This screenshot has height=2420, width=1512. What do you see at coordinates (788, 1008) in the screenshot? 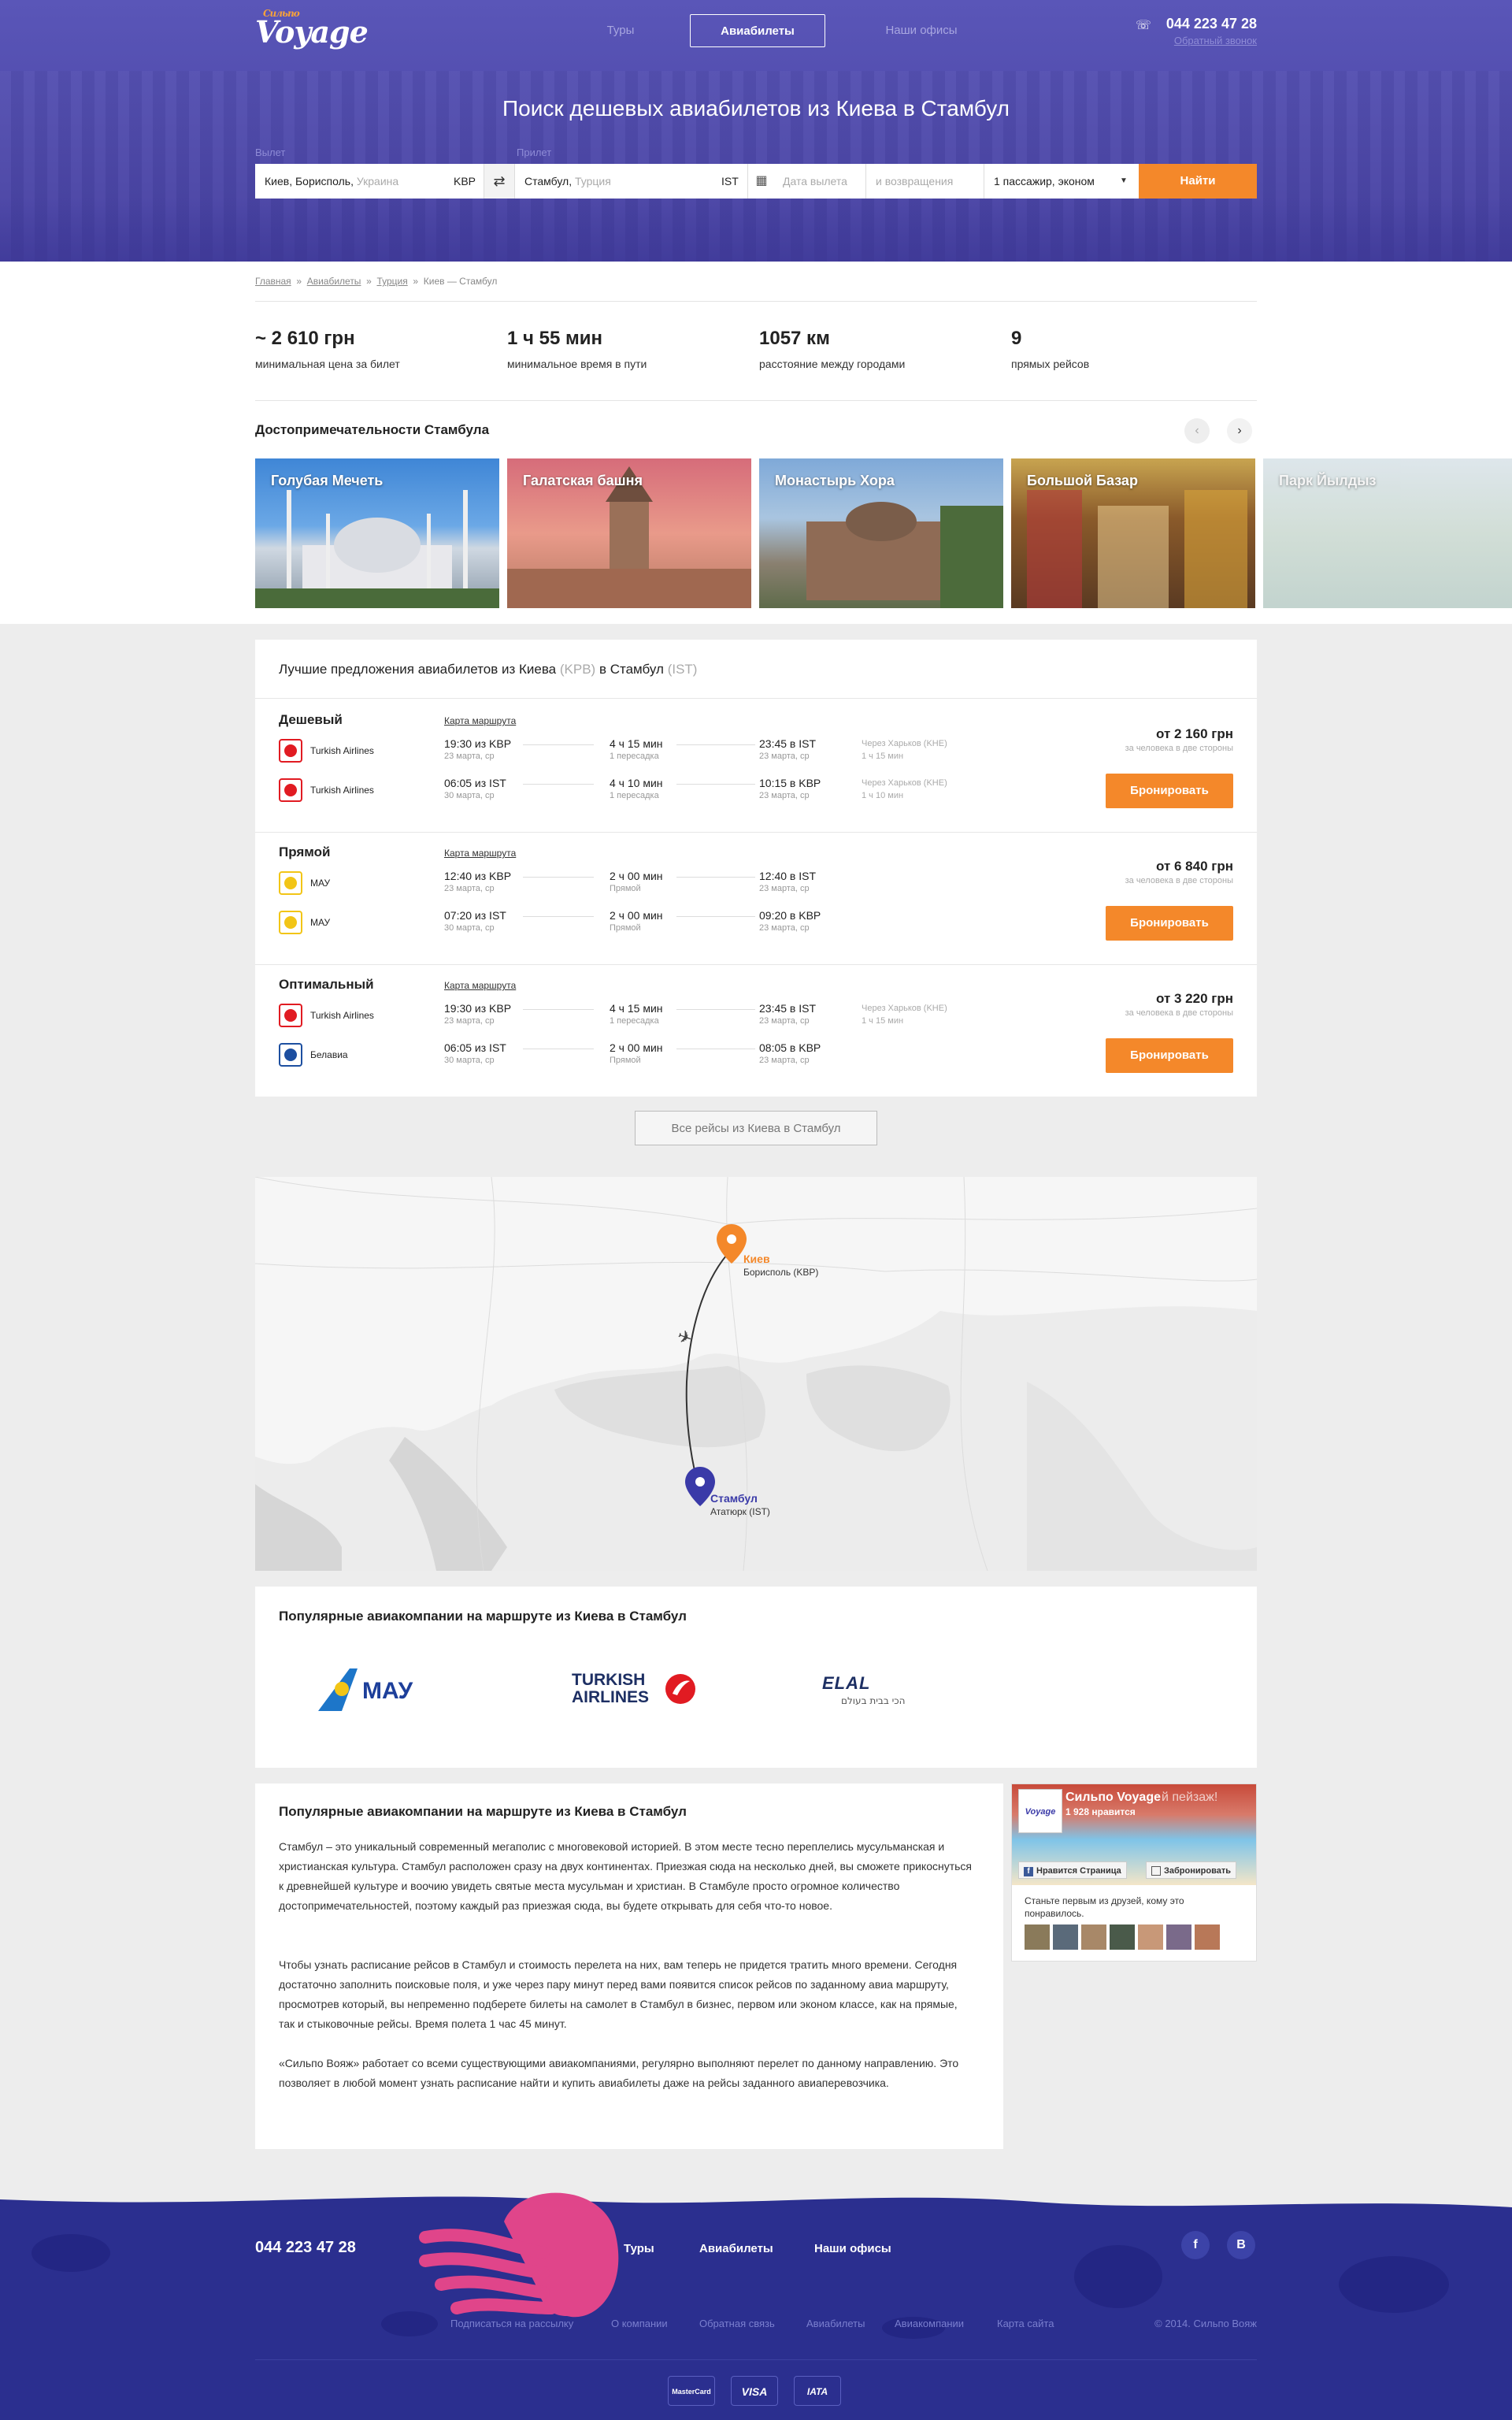
I see `arrival-time: 23:45 в IST` at bounding box center [788, 1008].